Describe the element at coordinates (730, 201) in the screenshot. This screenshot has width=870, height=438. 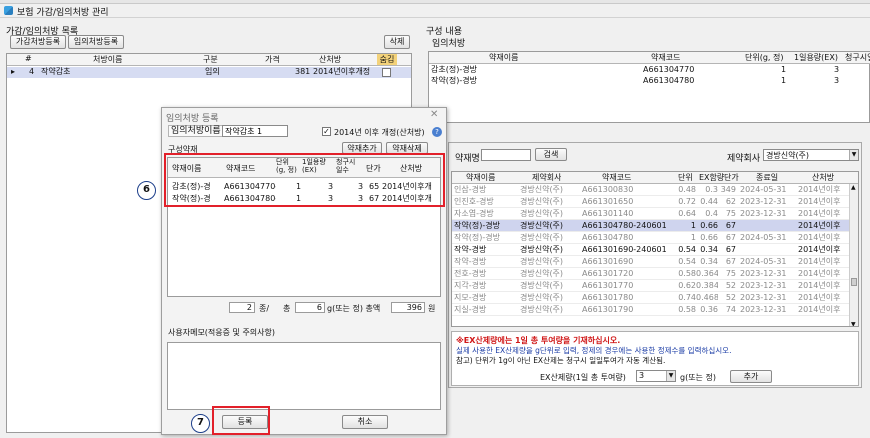
I see `row-price: 62` at that location.